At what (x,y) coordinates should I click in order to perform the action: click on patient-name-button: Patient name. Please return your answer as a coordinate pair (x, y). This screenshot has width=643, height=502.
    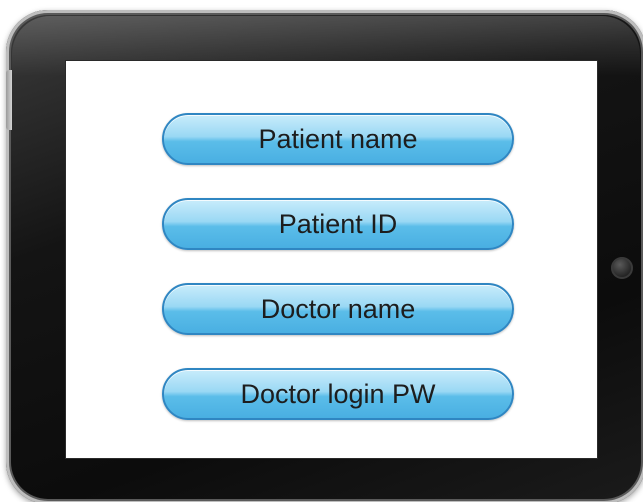
    Looking at the image, I should click on (338, 139).